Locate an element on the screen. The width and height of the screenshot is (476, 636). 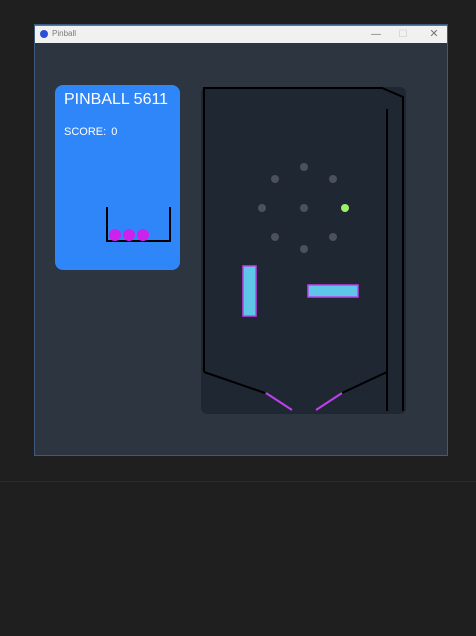
desktop-divider is located at coordinates (238, 481).